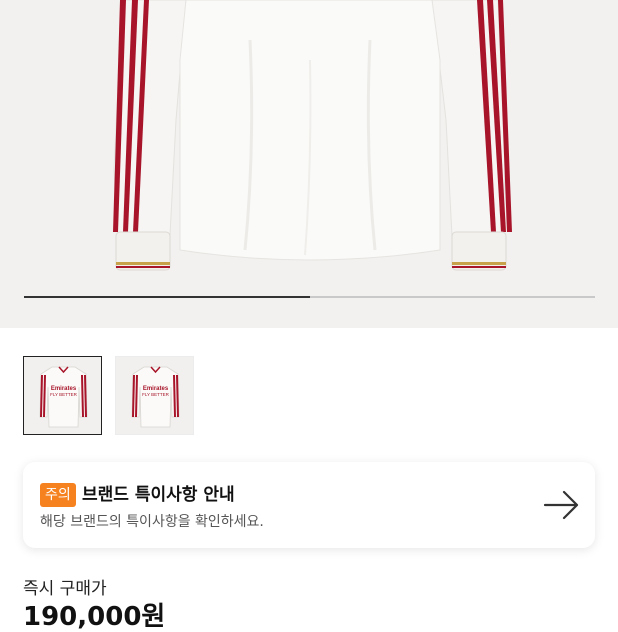  What do you see at coordinates (94, 617) in the screenshot?
I see `instant-buy-price-value: 190,000원` at bounding box center [94, 617].